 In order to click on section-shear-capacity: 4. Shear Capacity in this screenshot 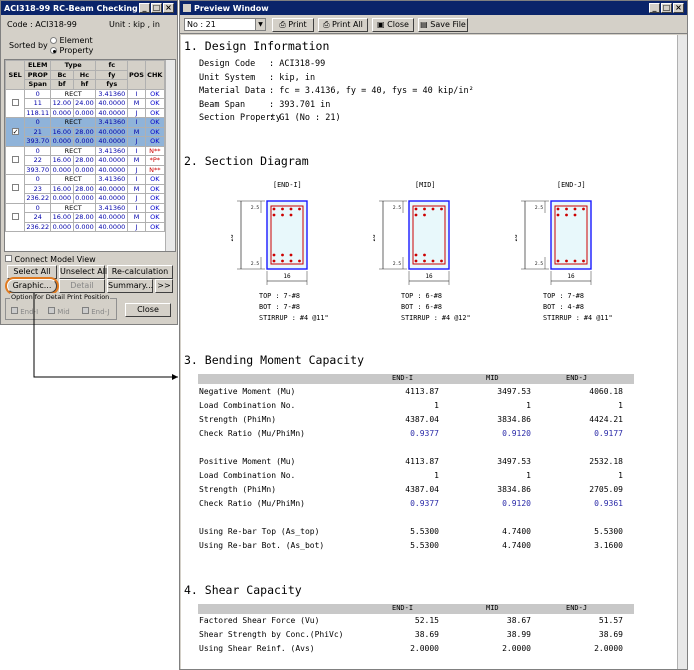, I will do `click(243, 590)`.